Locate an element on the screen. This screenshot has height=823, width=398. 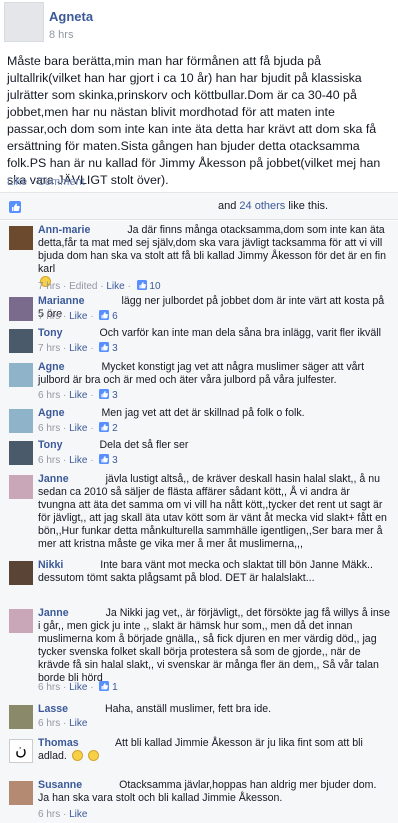
post-time: 8 hrs is located at coordinates (61, 35).